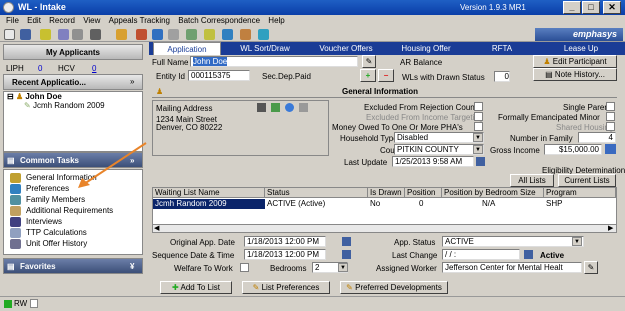 This screenshot has width=625, height=311. Describe the element at coordinates (532, 180) in the screenshot. I see `all-lists-button: All Lists` at that location.